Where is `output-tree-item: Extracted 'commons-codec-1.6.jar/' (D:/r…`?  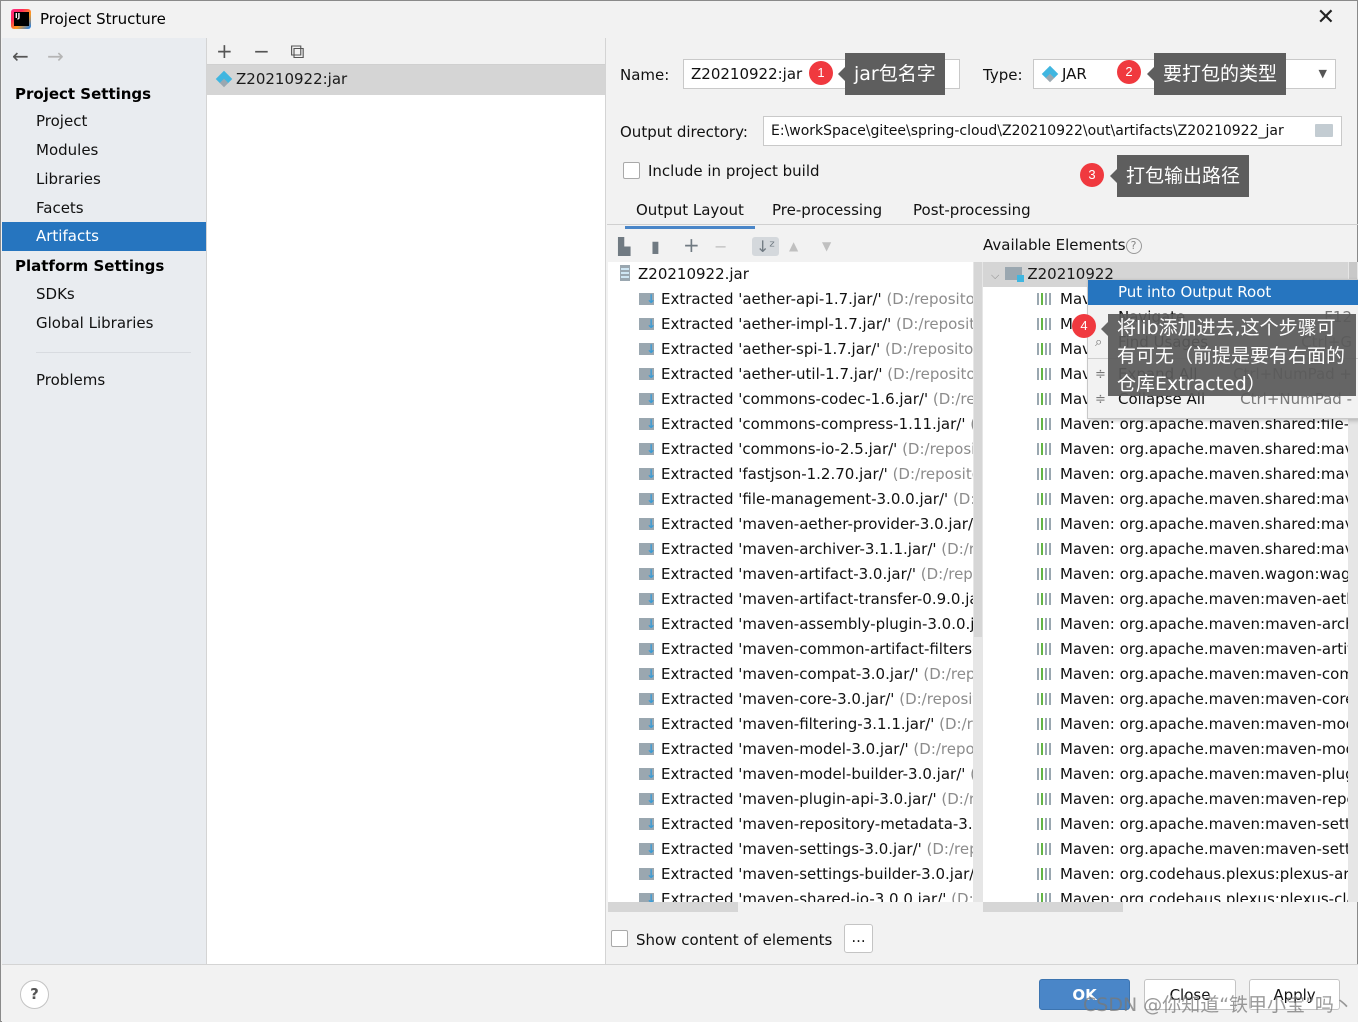
output-tree-item: Extracted 'commons-codec-1.6.jar/' (D:/r… is located at coordinates (790, 399).